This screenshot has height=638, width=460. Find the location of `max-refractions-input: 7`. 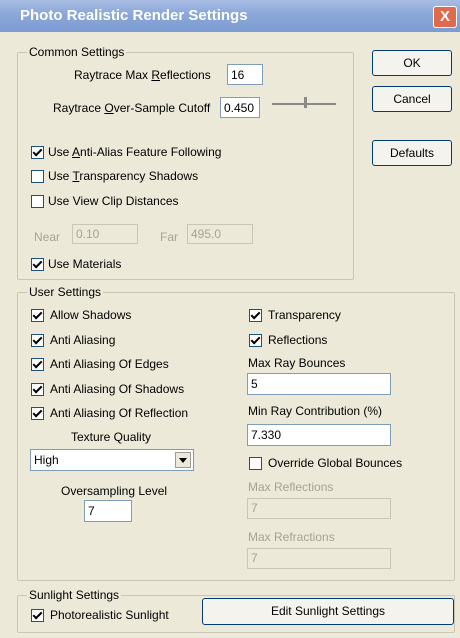

max-refractions-input: 7 is located at coordinates (319, 558).